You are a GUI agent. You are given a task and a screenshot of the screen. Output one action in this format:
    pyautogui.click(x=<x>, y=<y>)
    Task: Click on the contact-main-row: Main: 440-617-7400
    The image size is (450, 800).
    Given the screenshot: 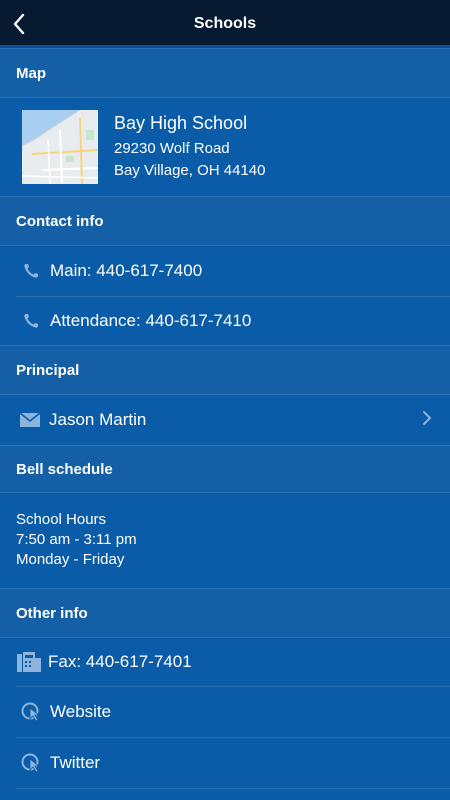 What is the action you would take?
    pyautogui.click(x=225, y=271)
    